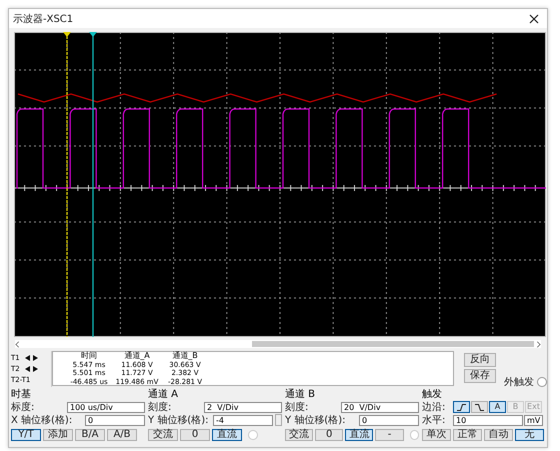 This screenshot has width=560, height=451. I want to click on input-field: 100 us/Div, so click(106, 407).